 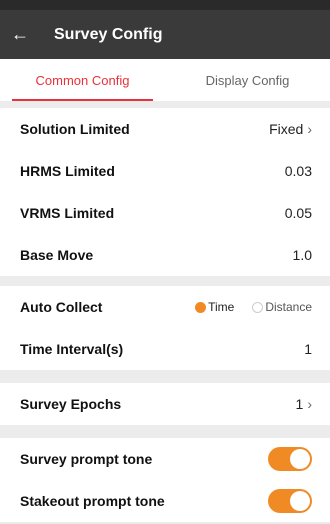 I want to click on base-move-label: Base Move, so click(x=57, y=255).